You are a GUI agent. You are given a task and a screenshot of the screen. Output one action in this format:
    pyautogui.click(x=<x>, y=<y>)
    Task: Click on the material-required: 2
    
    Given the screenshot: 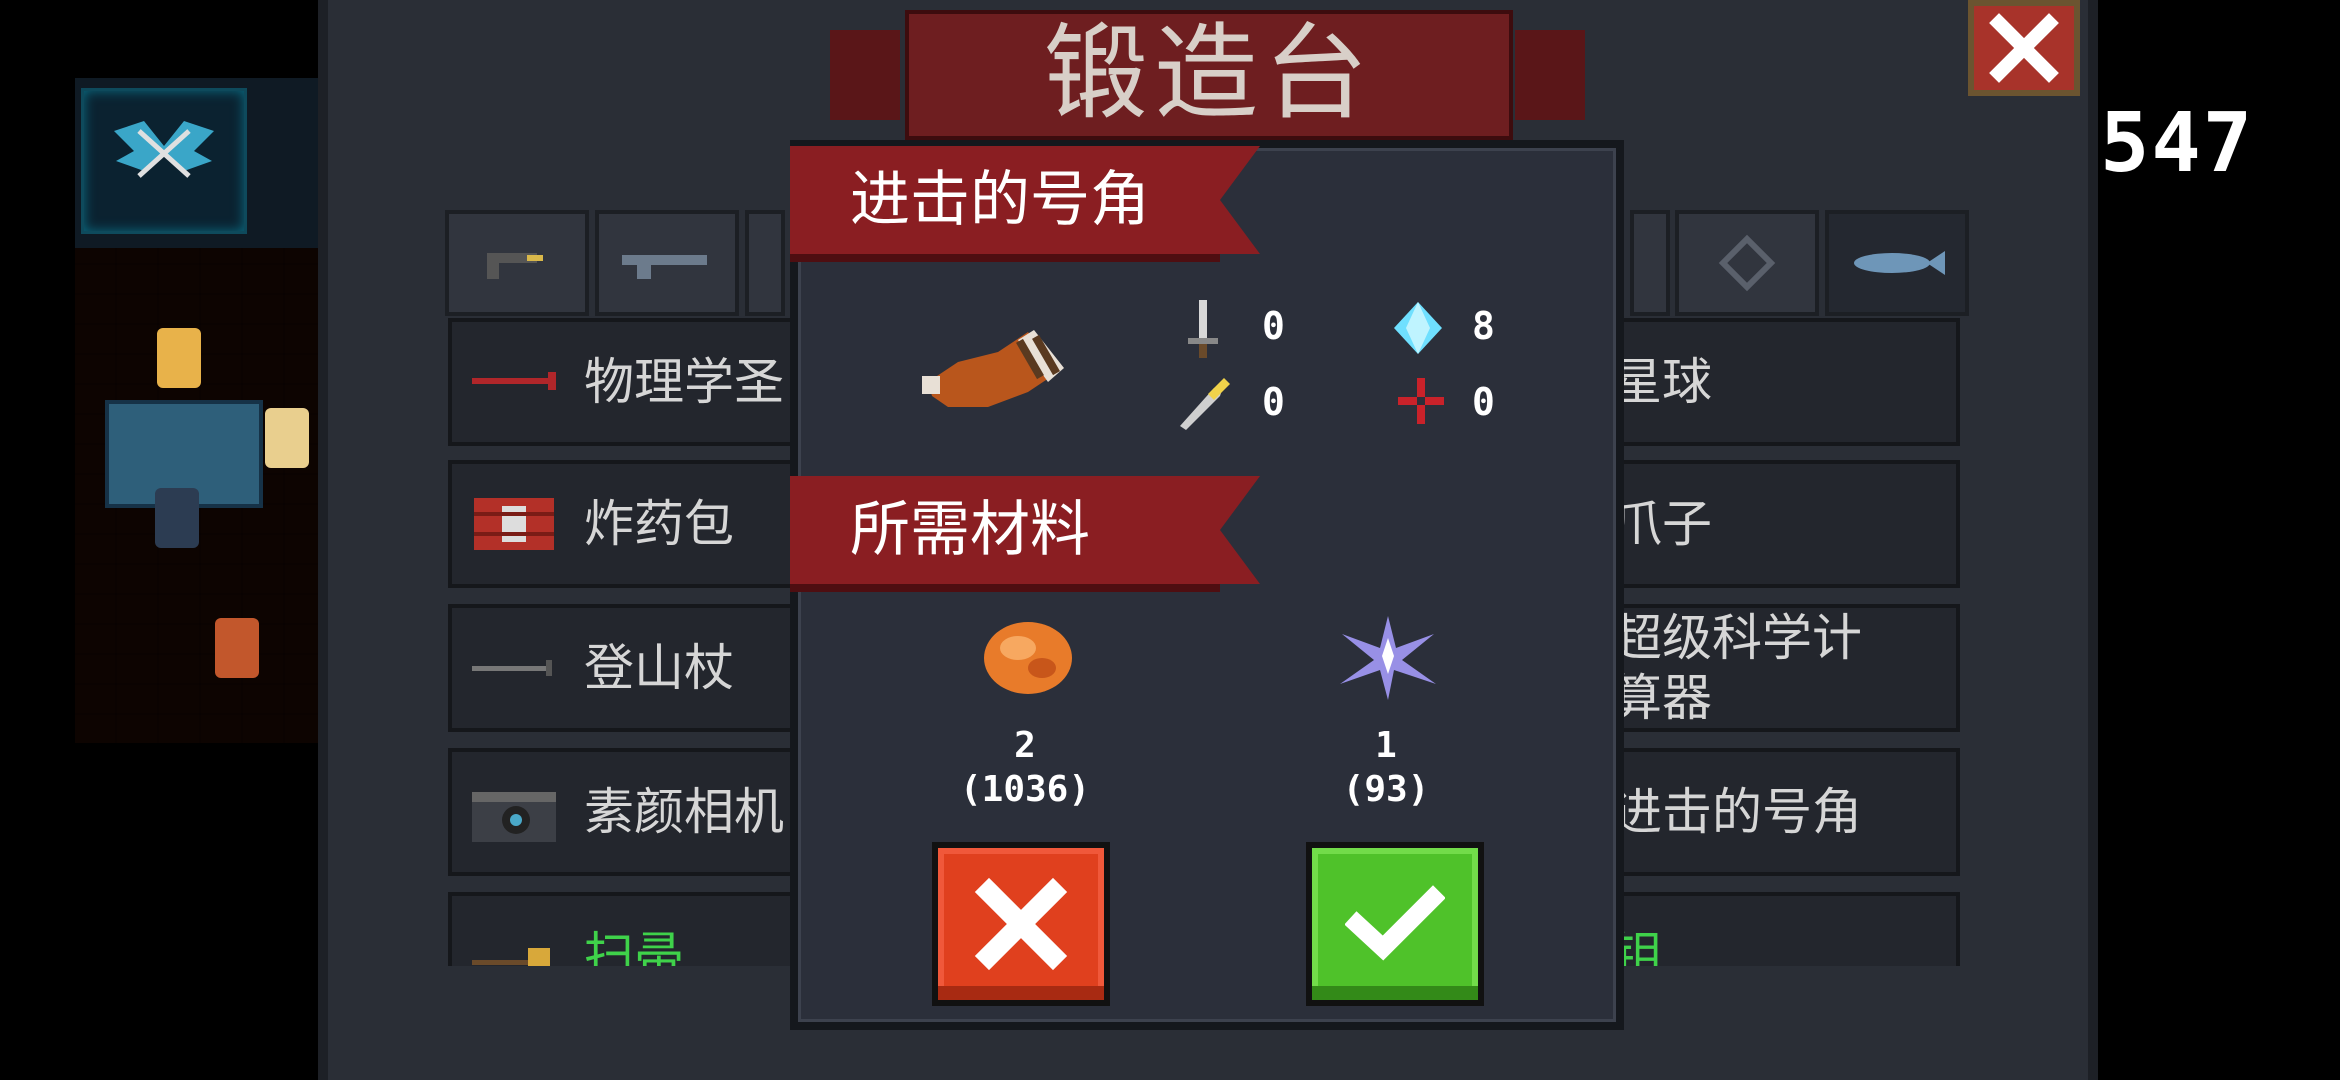 What is the action you would take?
    pyautogui.click(x=1025, y=745)
    